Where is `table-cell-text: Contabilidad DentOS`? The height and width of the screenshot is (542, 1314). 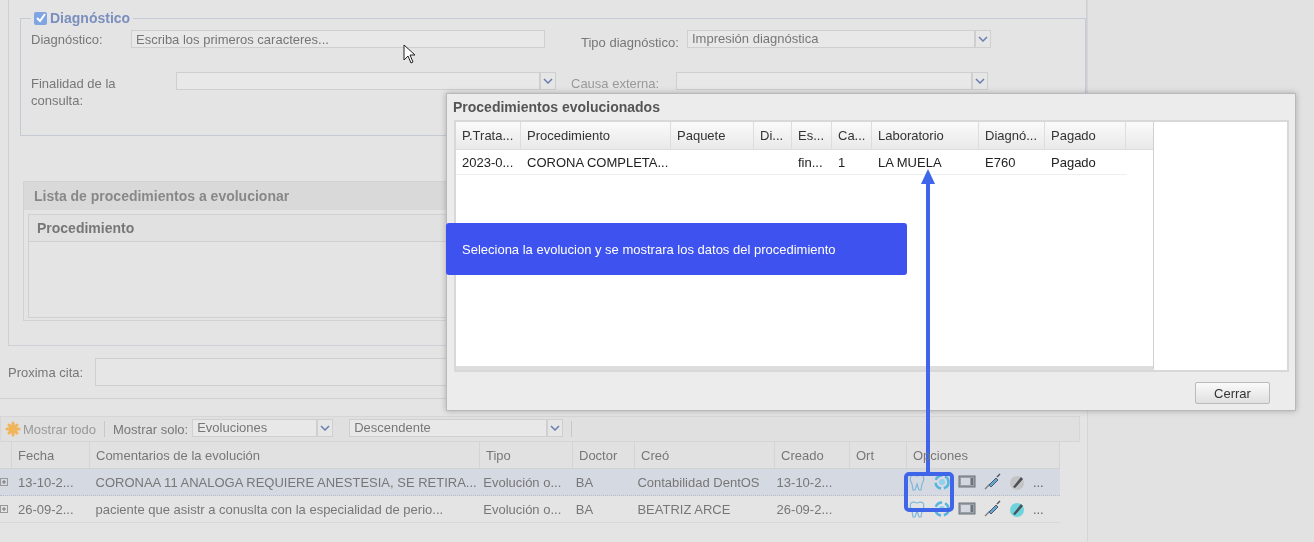 table-cell-text: Contabilidad DentOS is located at coordinates (698, 482).